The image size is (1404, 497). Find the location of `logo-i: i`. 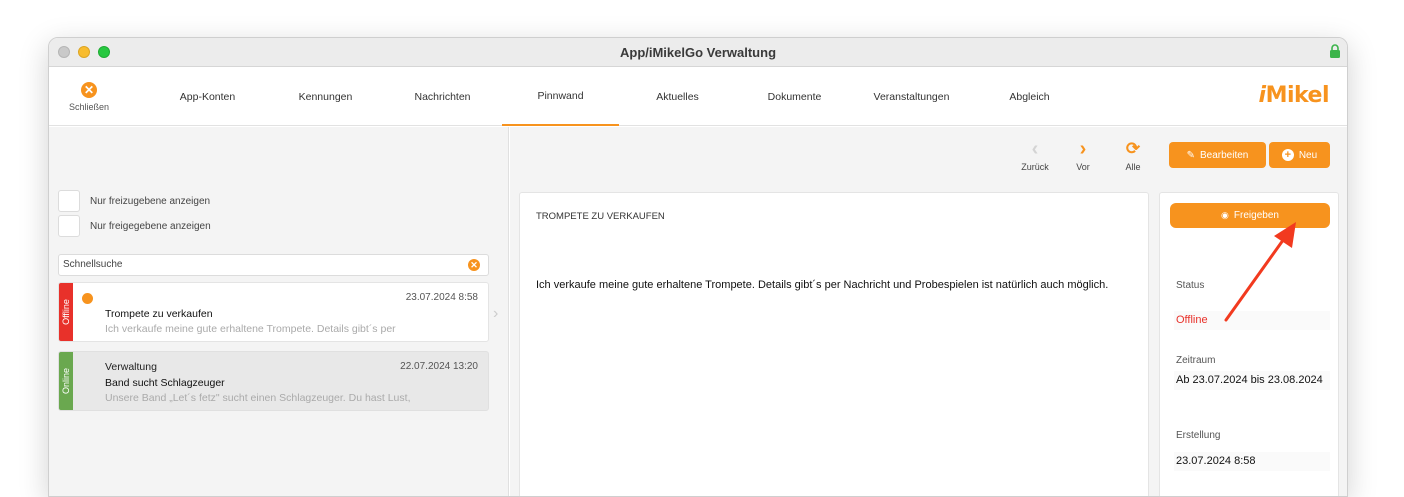

logo-i: i is located at coordinates (1262, 95).